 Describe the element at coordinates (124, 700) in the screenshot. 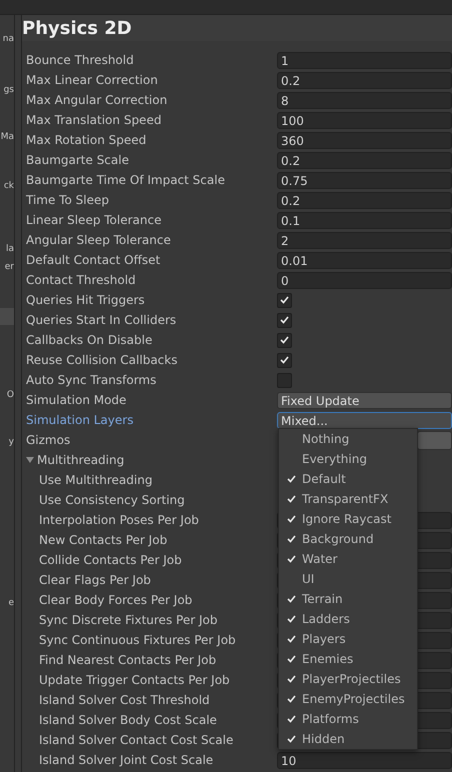

I see `property-label: Island Solver Cost Threshold` at that location.